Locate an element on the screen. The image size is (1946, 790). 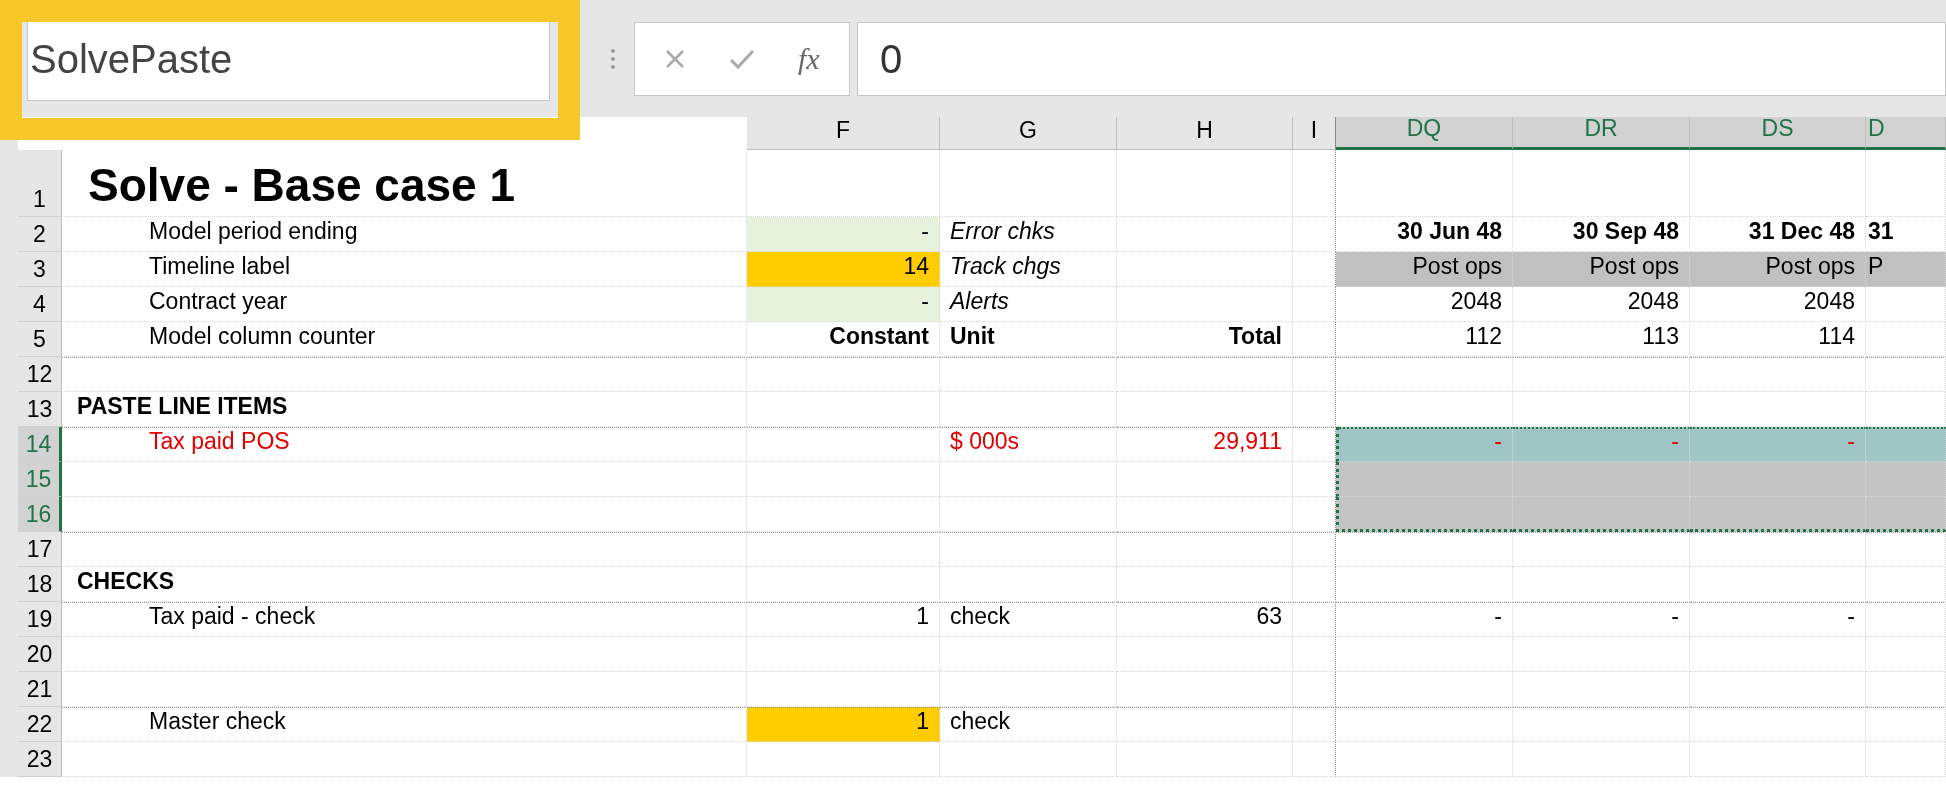
row-number: 12 is located at coordinates (40, 374).